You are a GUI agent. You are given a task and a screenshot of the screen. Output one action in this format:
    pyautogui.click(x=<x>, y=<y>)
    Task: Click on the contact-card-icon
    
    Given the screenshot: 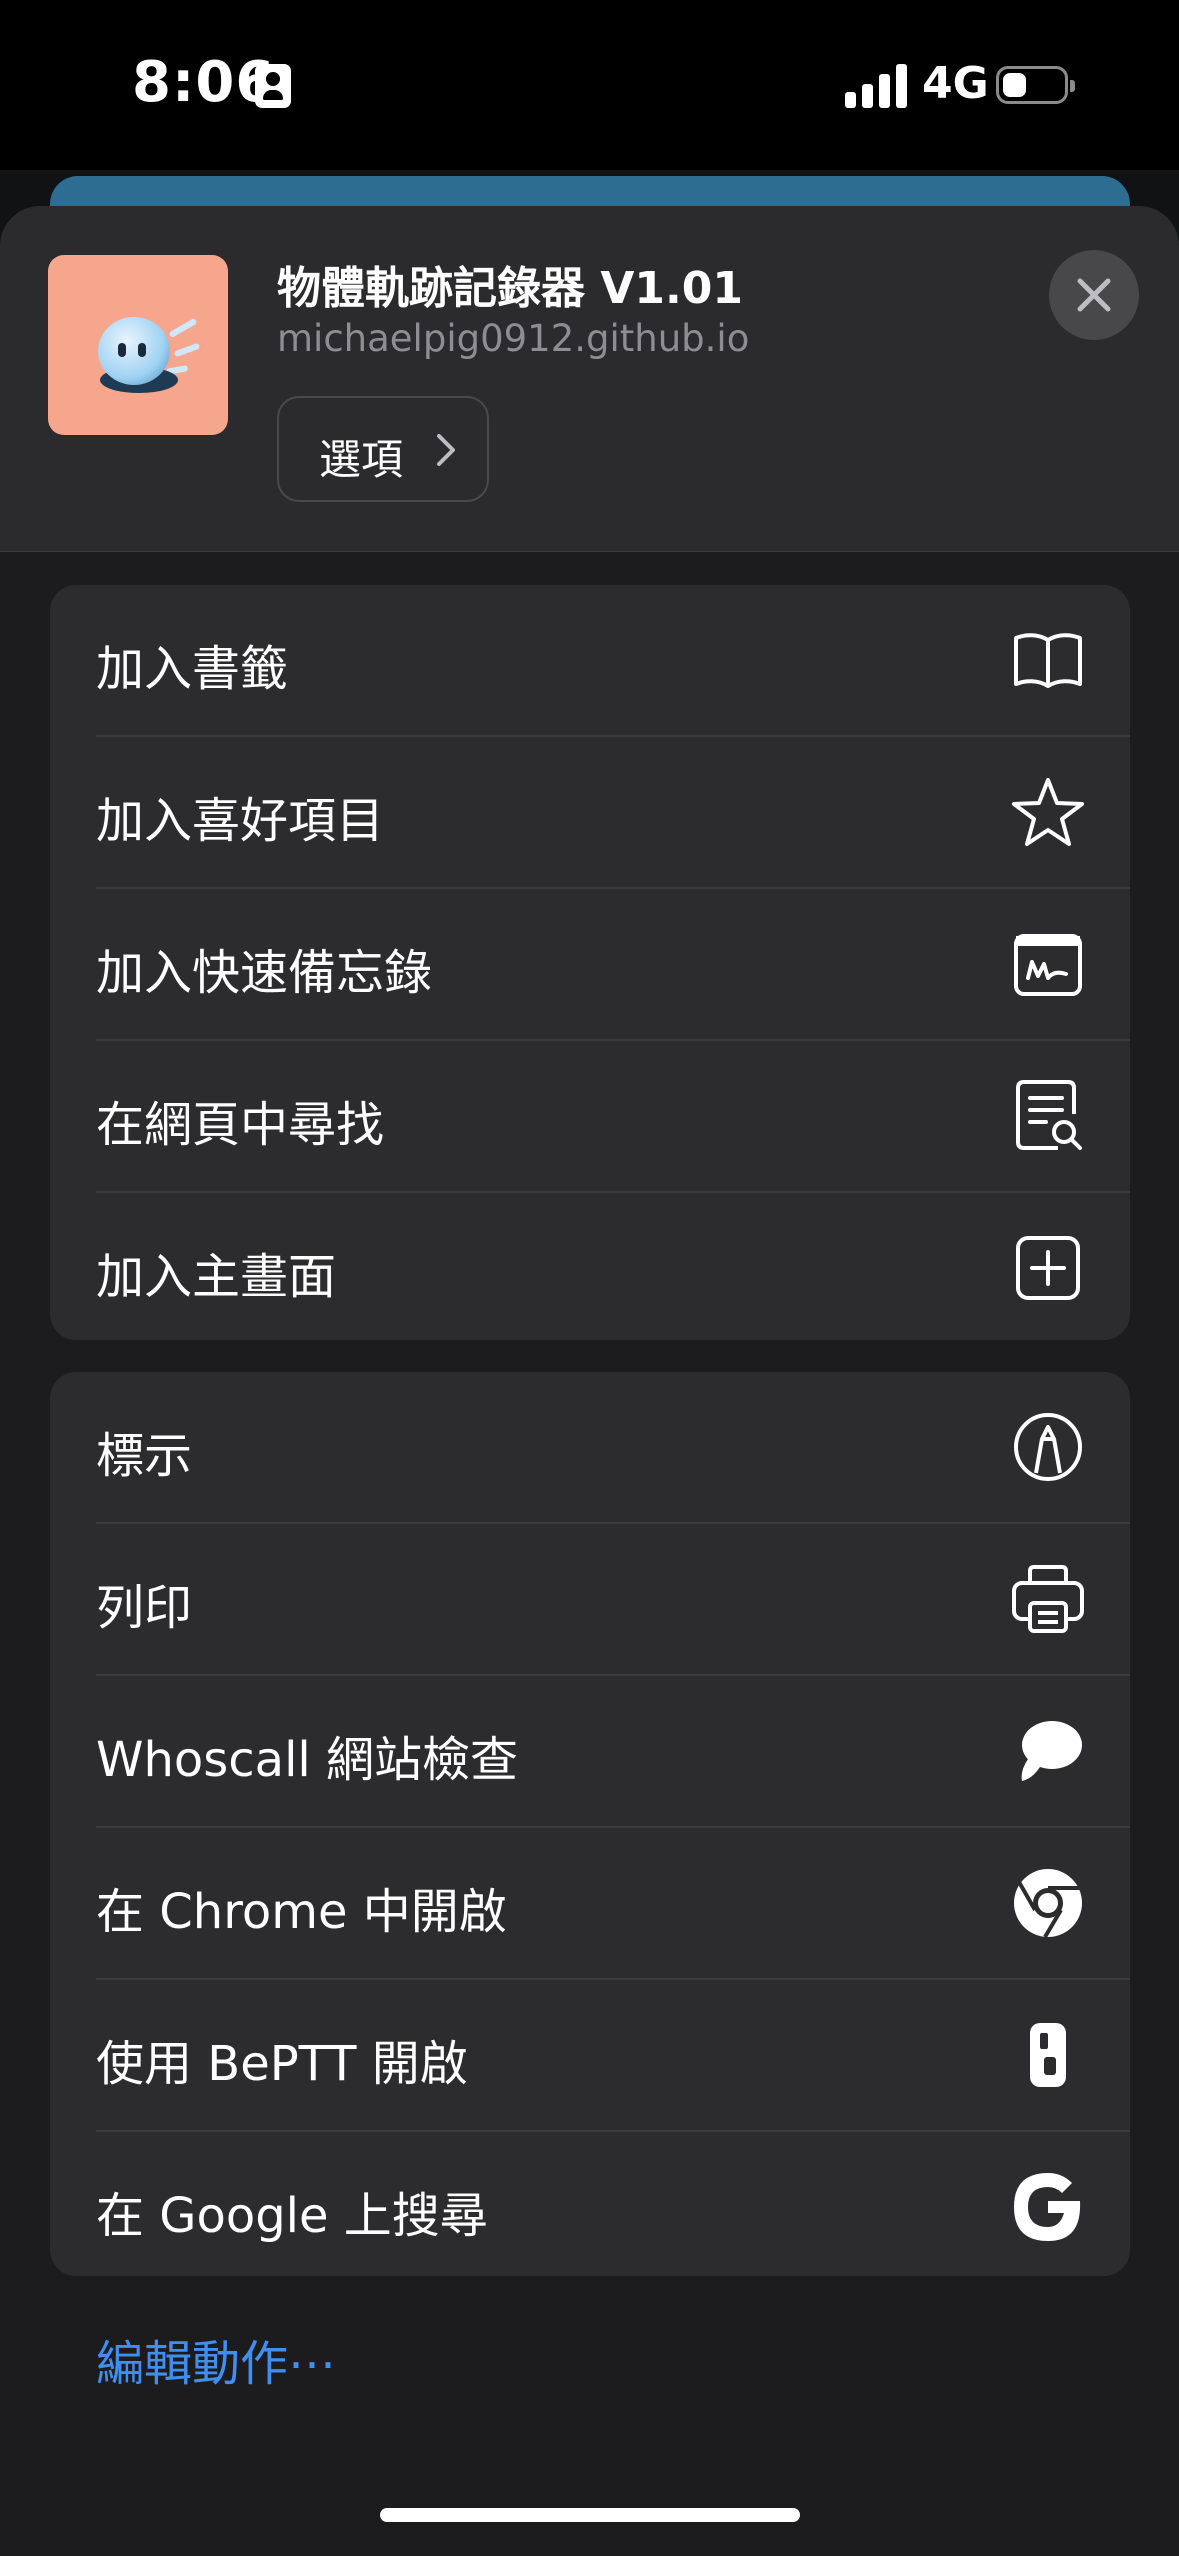 What is the action you would take?
    pyautogui.click(x=273, y=86)
    